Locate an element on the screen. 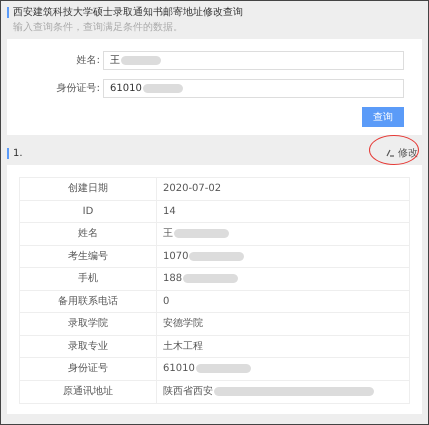  table-cell: ID is located at coordinates (88, 211).